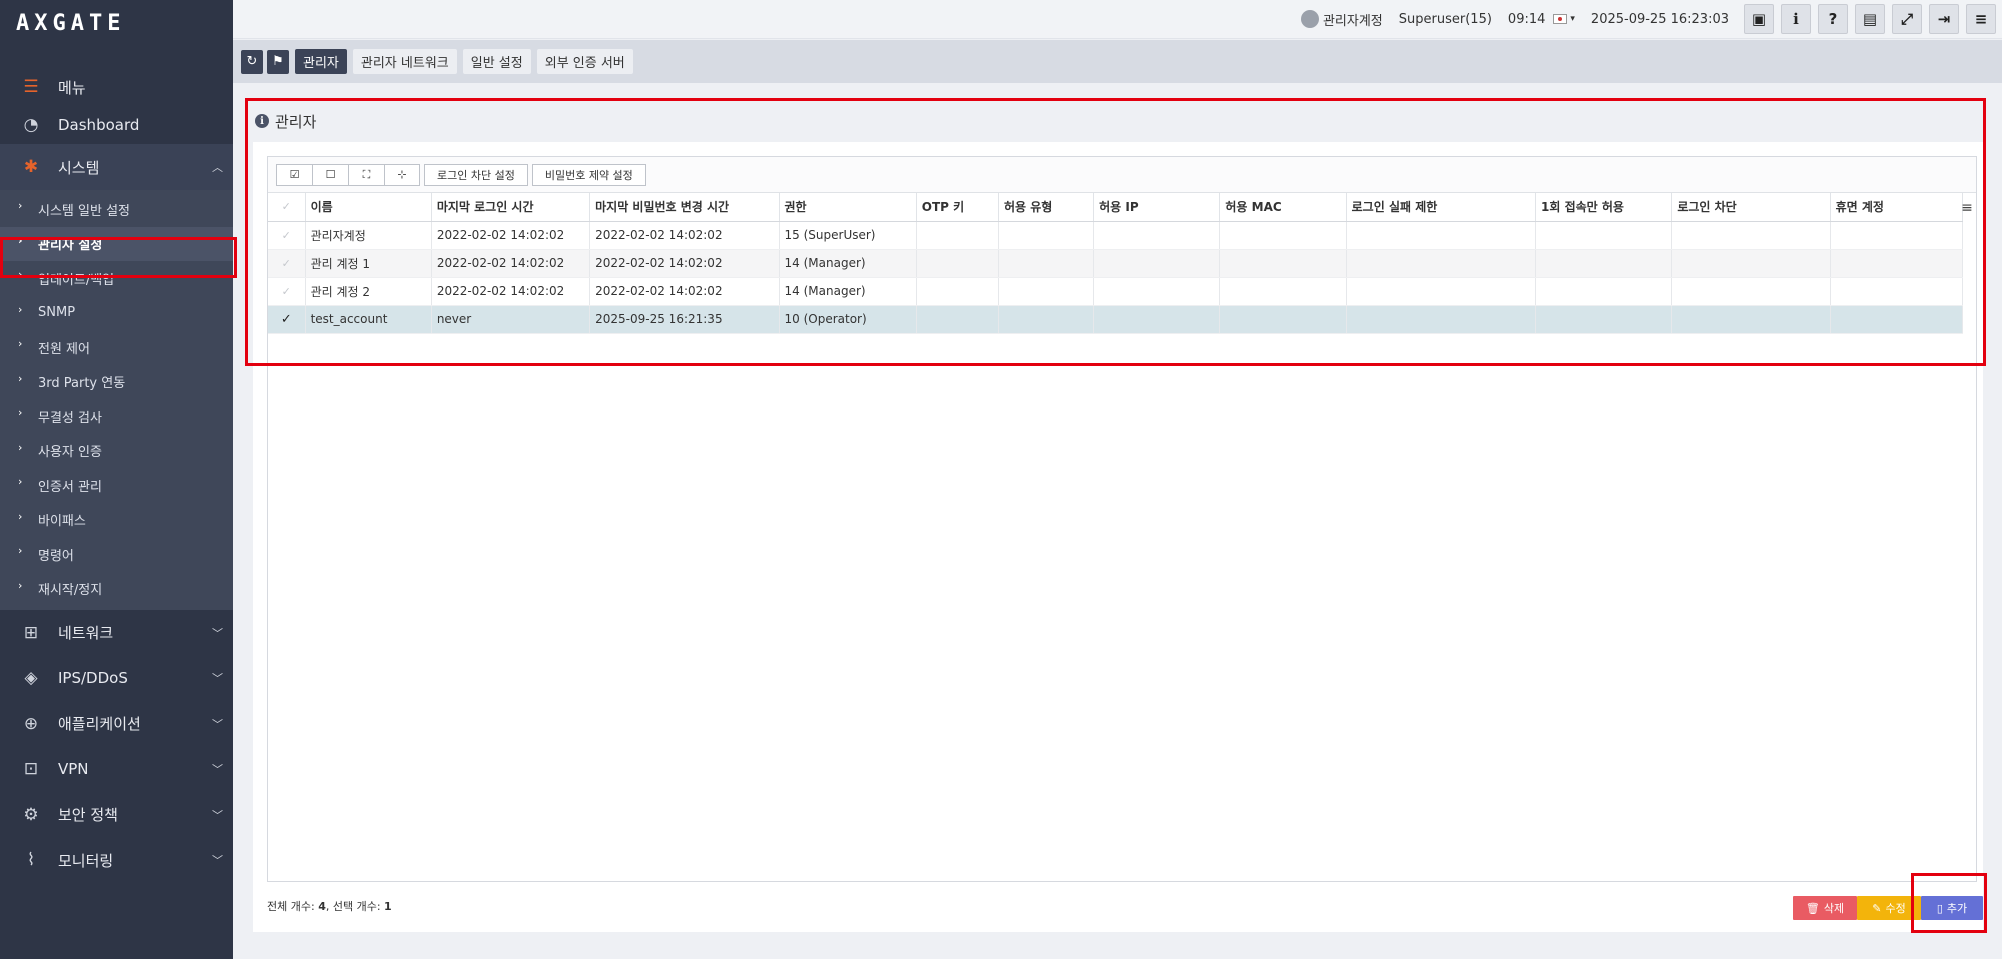  Describe the element at coordinates (116, 485) in the screenshot. I see `sidebar-subitem-8: › 인증서 관리` at that location.